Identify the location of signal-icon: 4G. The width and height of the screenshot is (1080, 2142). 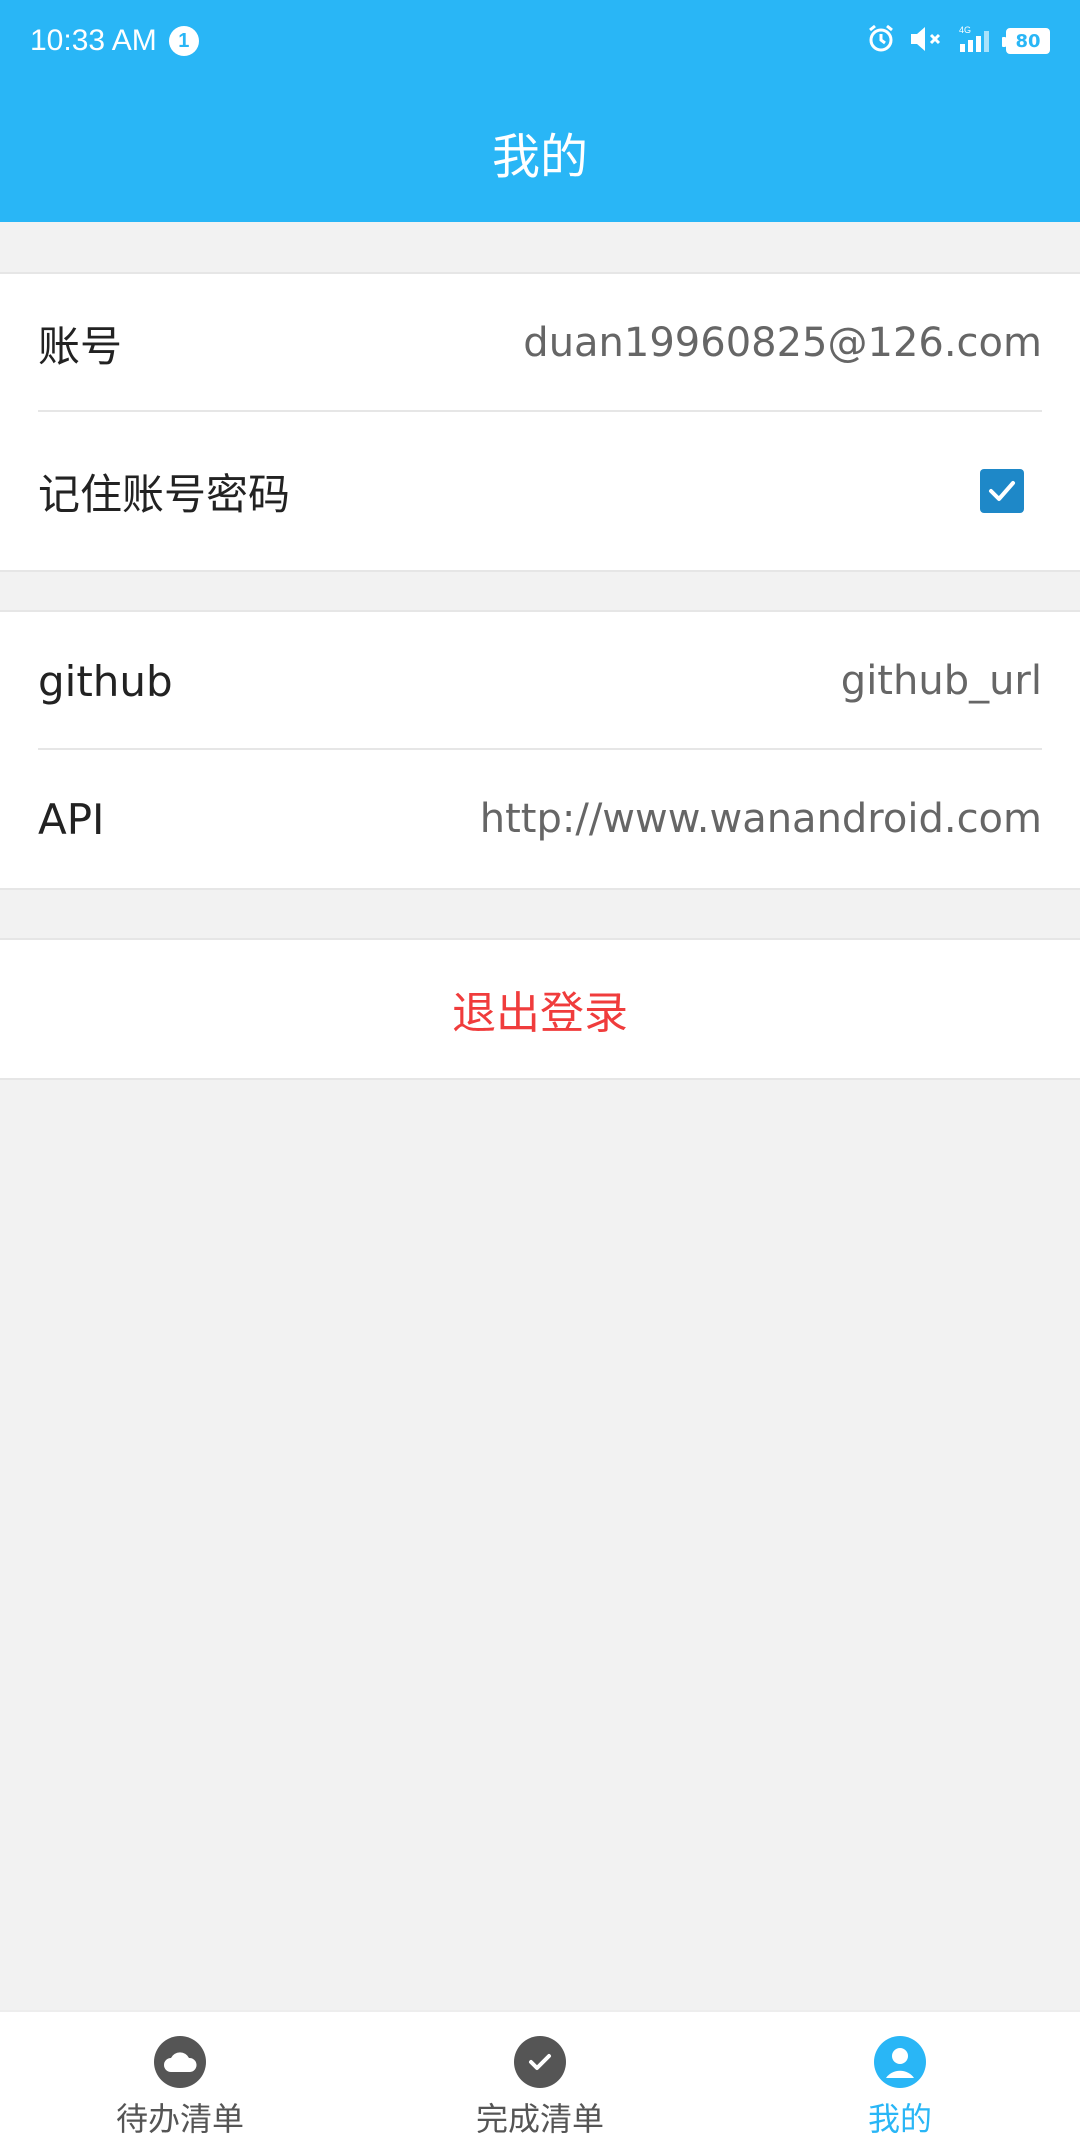
(976, 41).